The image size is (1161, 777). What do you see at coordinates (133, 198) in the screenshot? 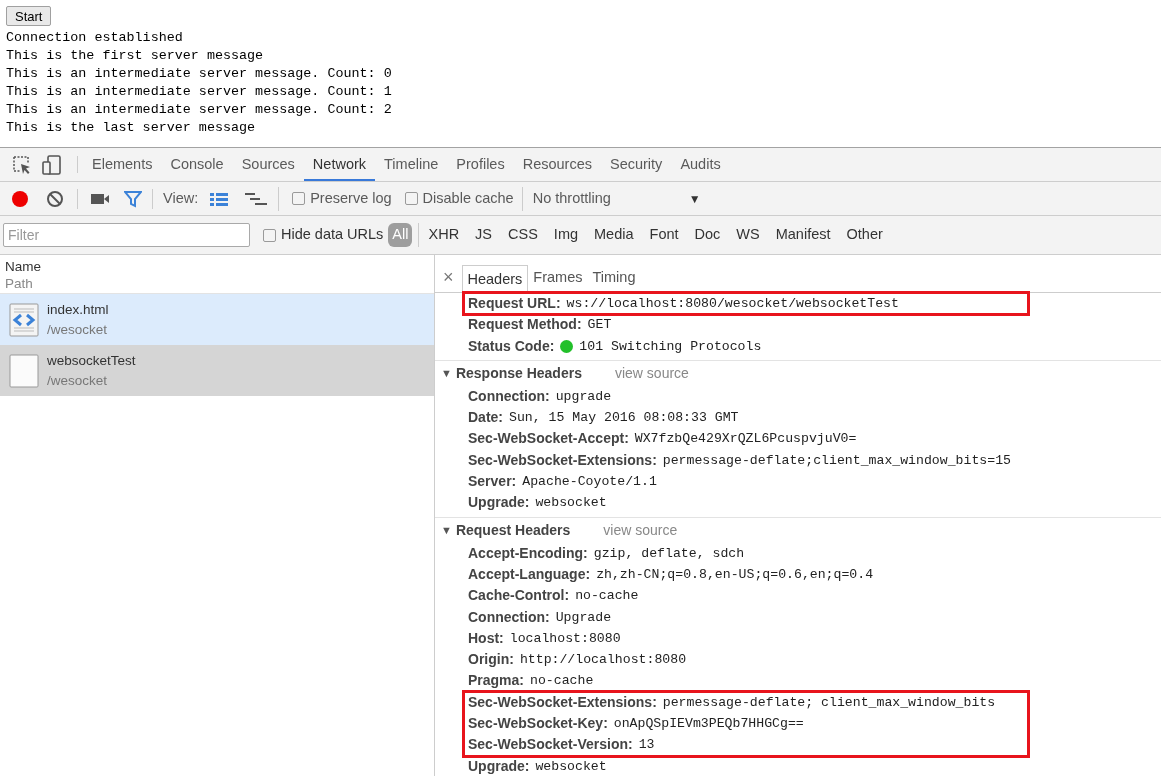
I see `filter-icon` at bounding box center [133, 198].